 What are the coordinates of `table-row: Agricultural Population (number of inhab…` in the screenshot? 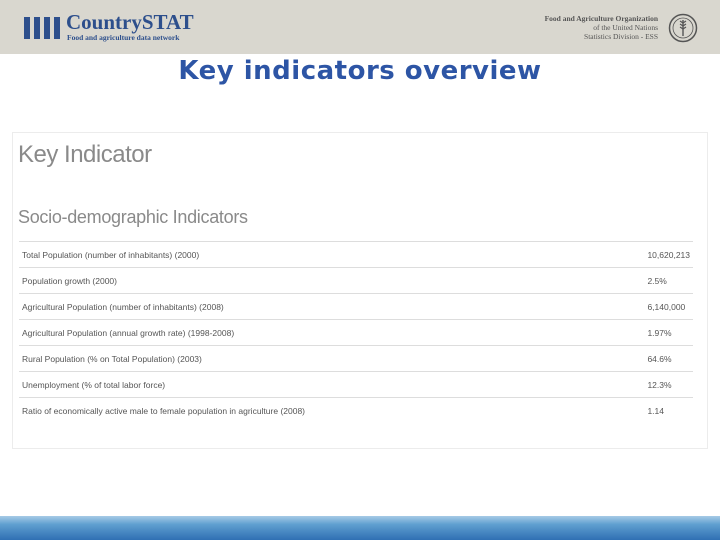 It's located at (356, 306).